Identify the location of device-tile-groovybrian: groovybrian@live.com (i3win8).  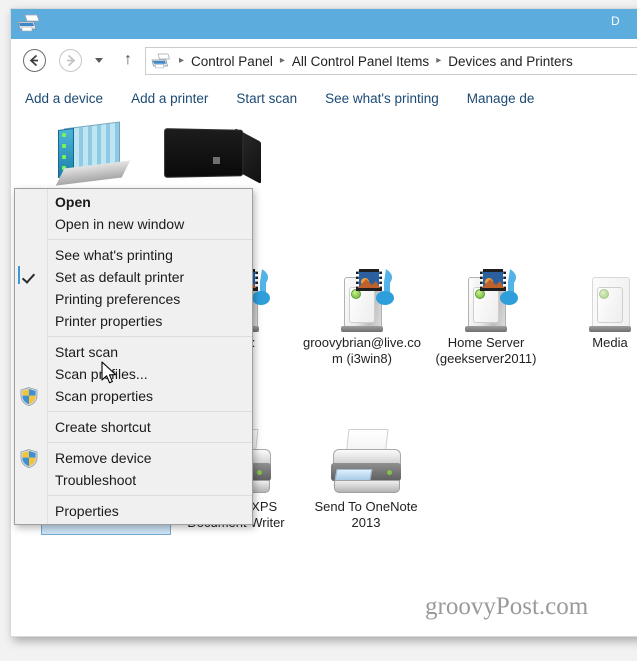
(362, 311).